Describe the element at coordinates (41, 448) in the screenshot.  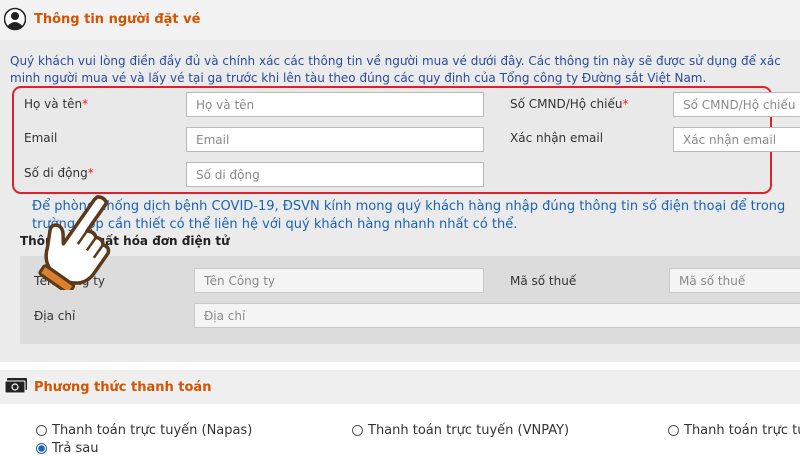
I see `radio-button-selected` at that location.